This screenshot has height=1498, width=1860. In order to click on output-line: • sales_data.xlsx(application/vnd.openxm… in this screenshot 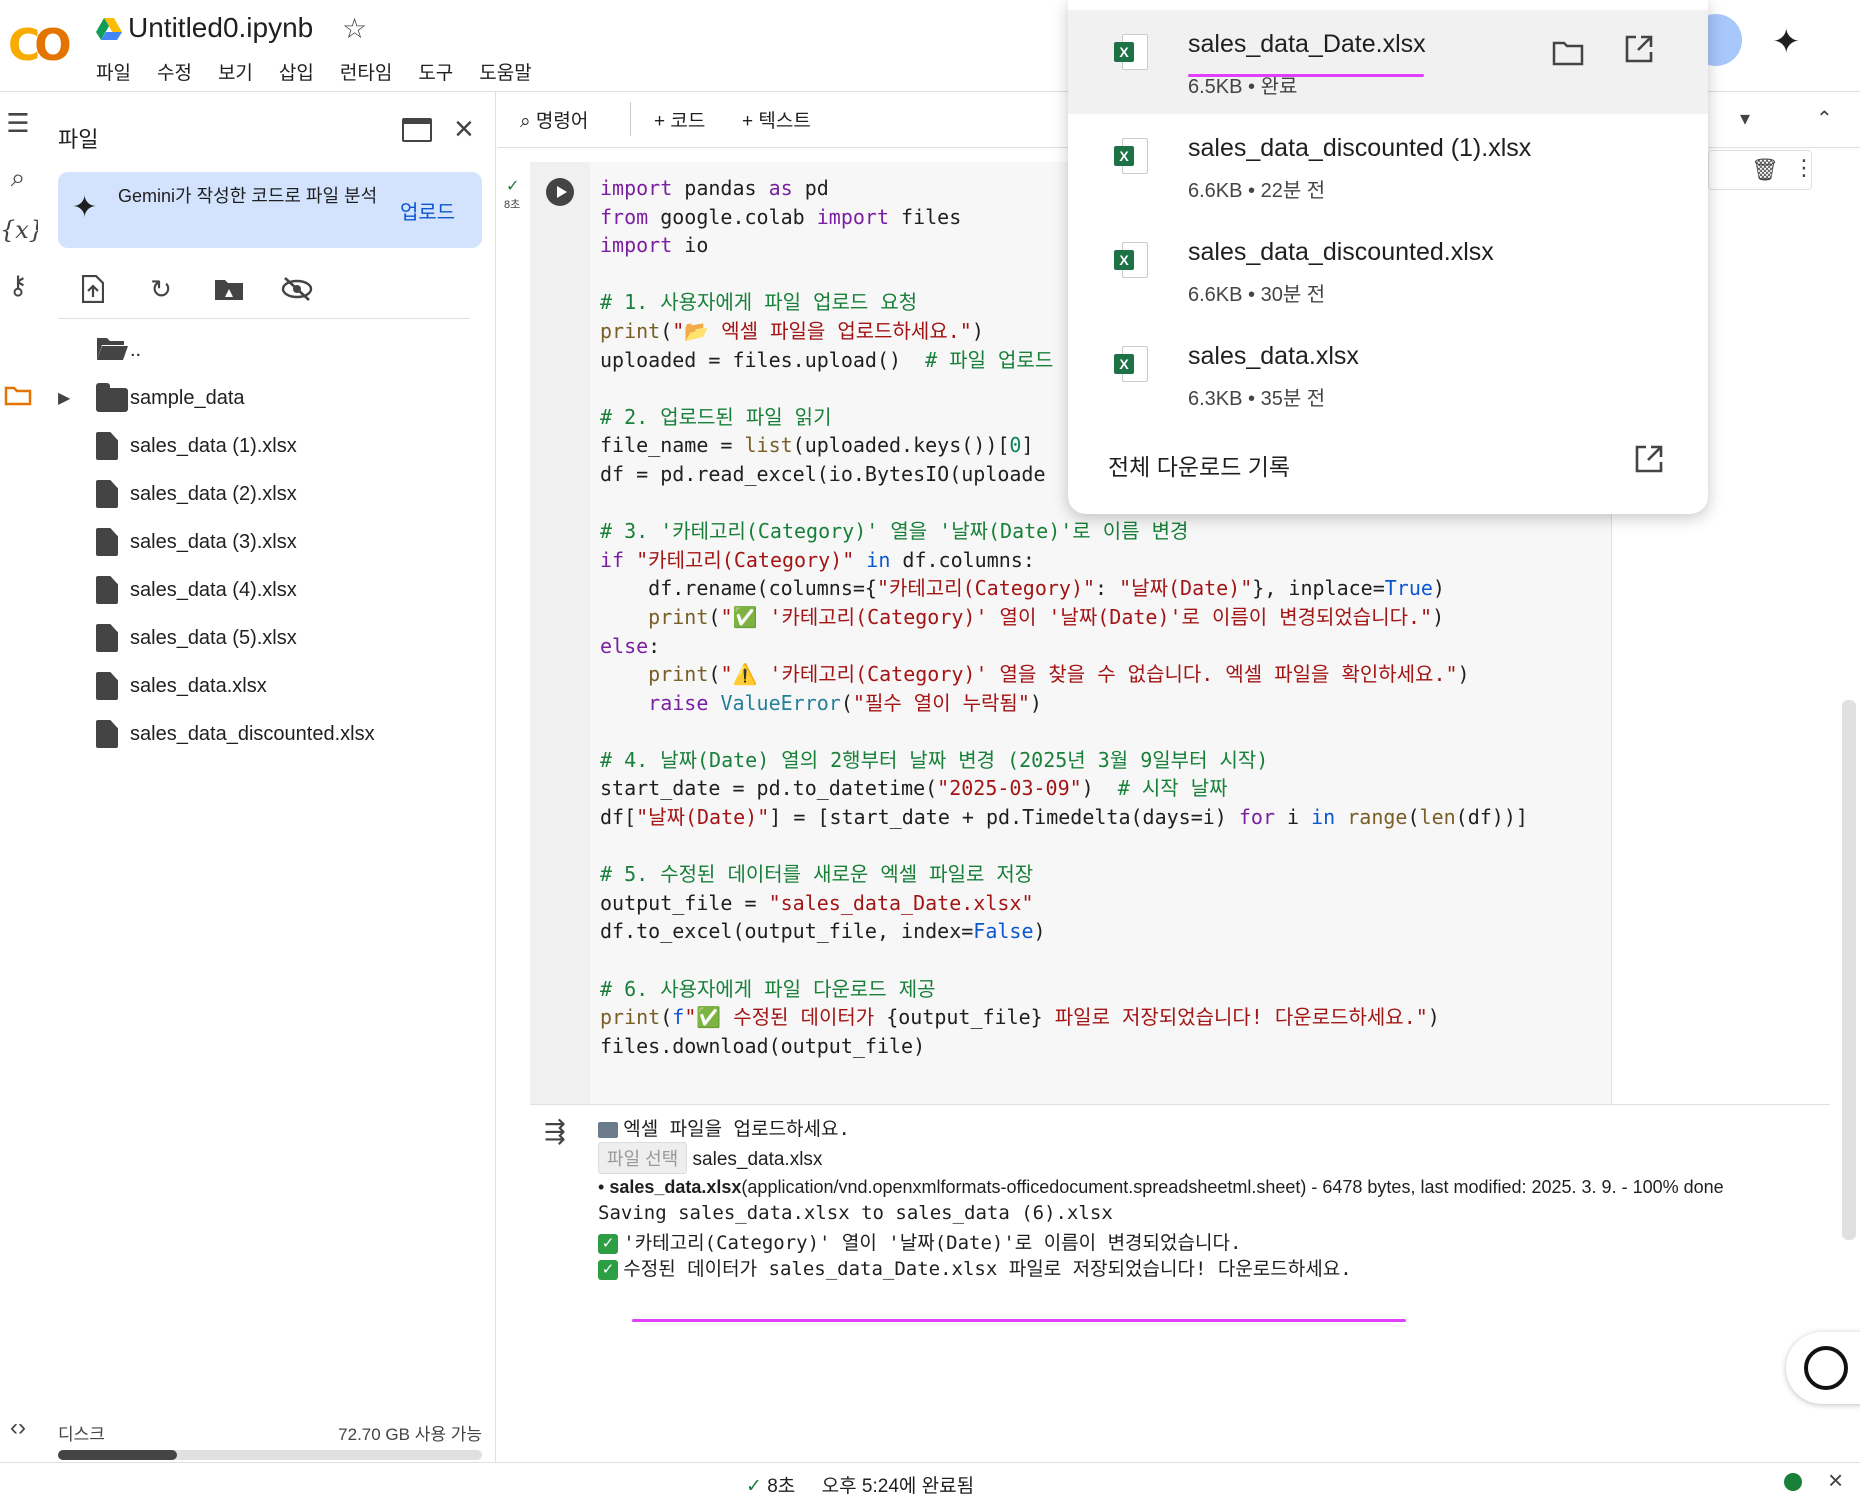, I will do `click(1161, 1187)`.